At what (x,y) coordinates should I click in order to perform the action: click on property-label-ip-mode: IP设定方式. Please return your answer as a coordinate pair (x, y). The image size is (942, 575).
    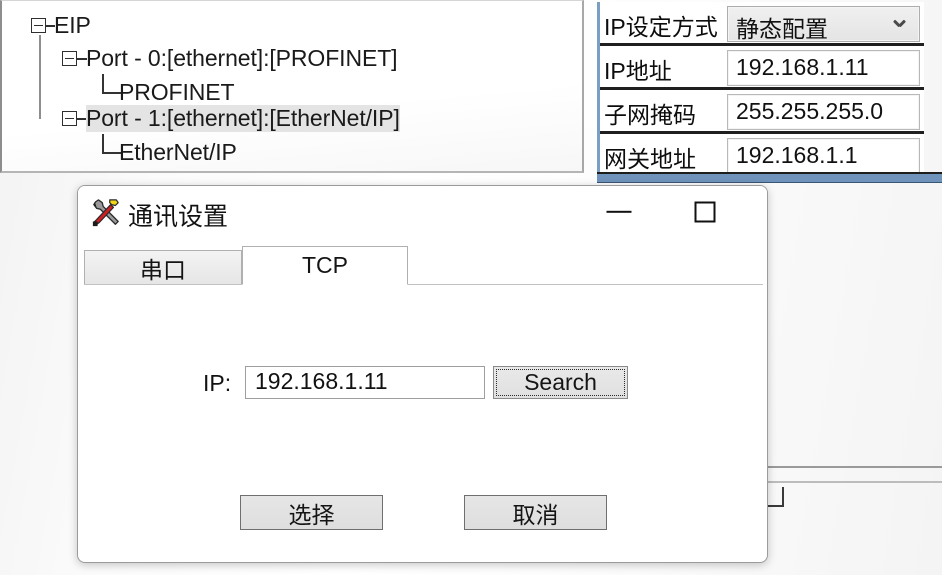
    Looking at the image, I should click on (661, 27).